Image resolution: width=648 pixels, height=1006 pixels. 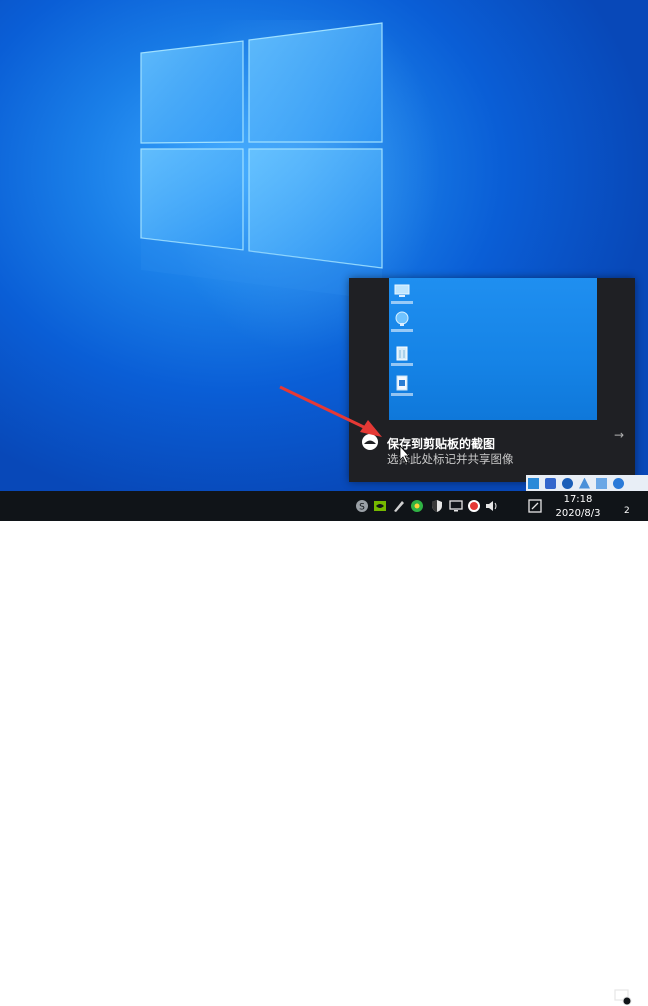 I want to click on green-app-icon, so click(x=417, y=506).